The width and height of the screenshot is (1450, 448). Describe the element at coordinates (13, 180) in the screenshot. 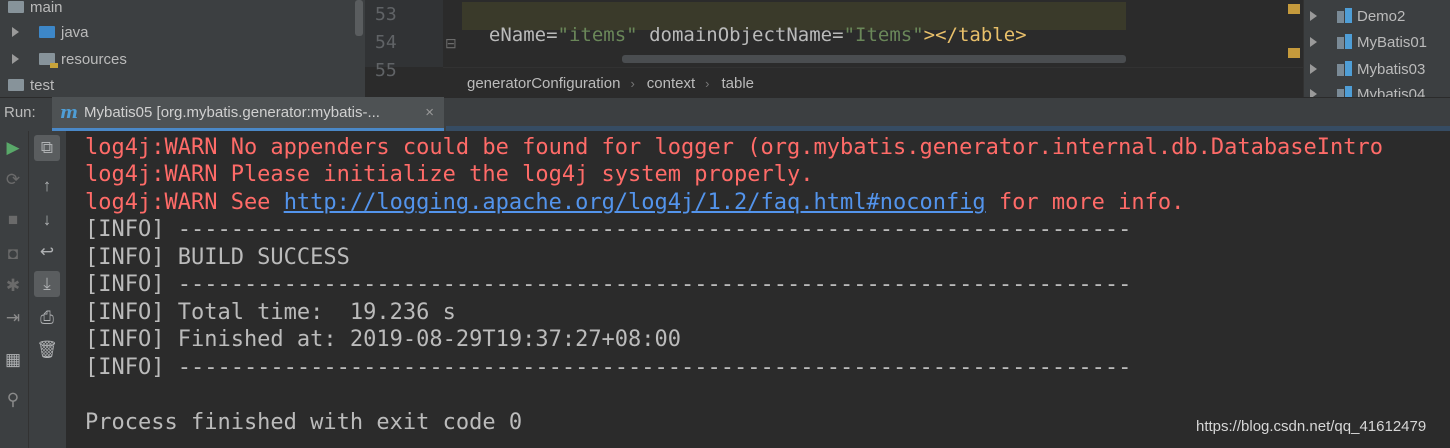

I see `debug-icon: ⟳` at that location.